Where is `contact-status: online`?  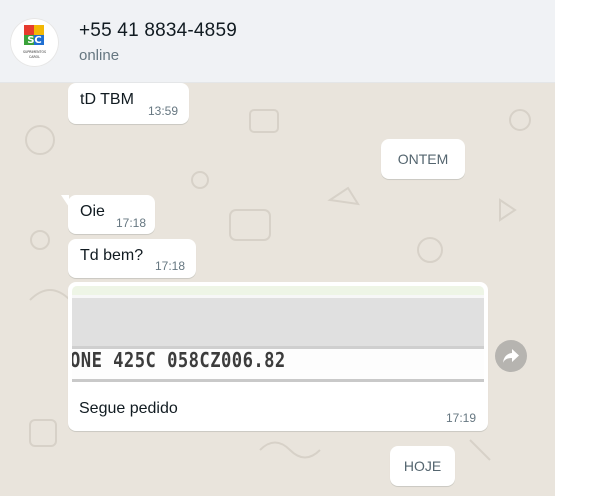
contact-status: online is located at coordinates (99, 55).